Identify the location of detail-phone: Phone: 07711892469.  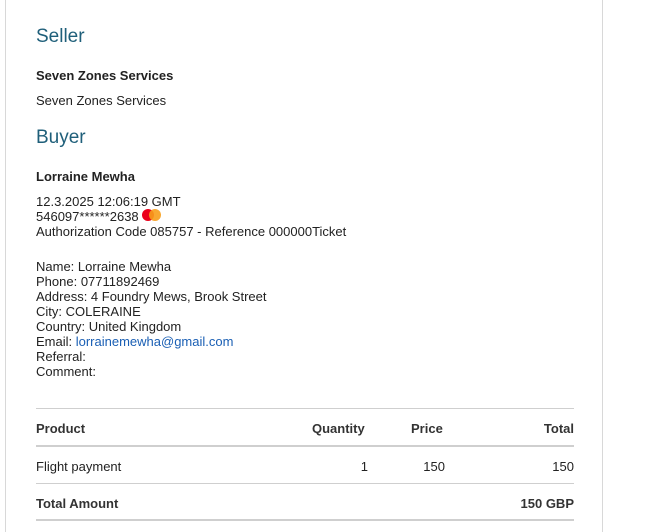
(98, 281).